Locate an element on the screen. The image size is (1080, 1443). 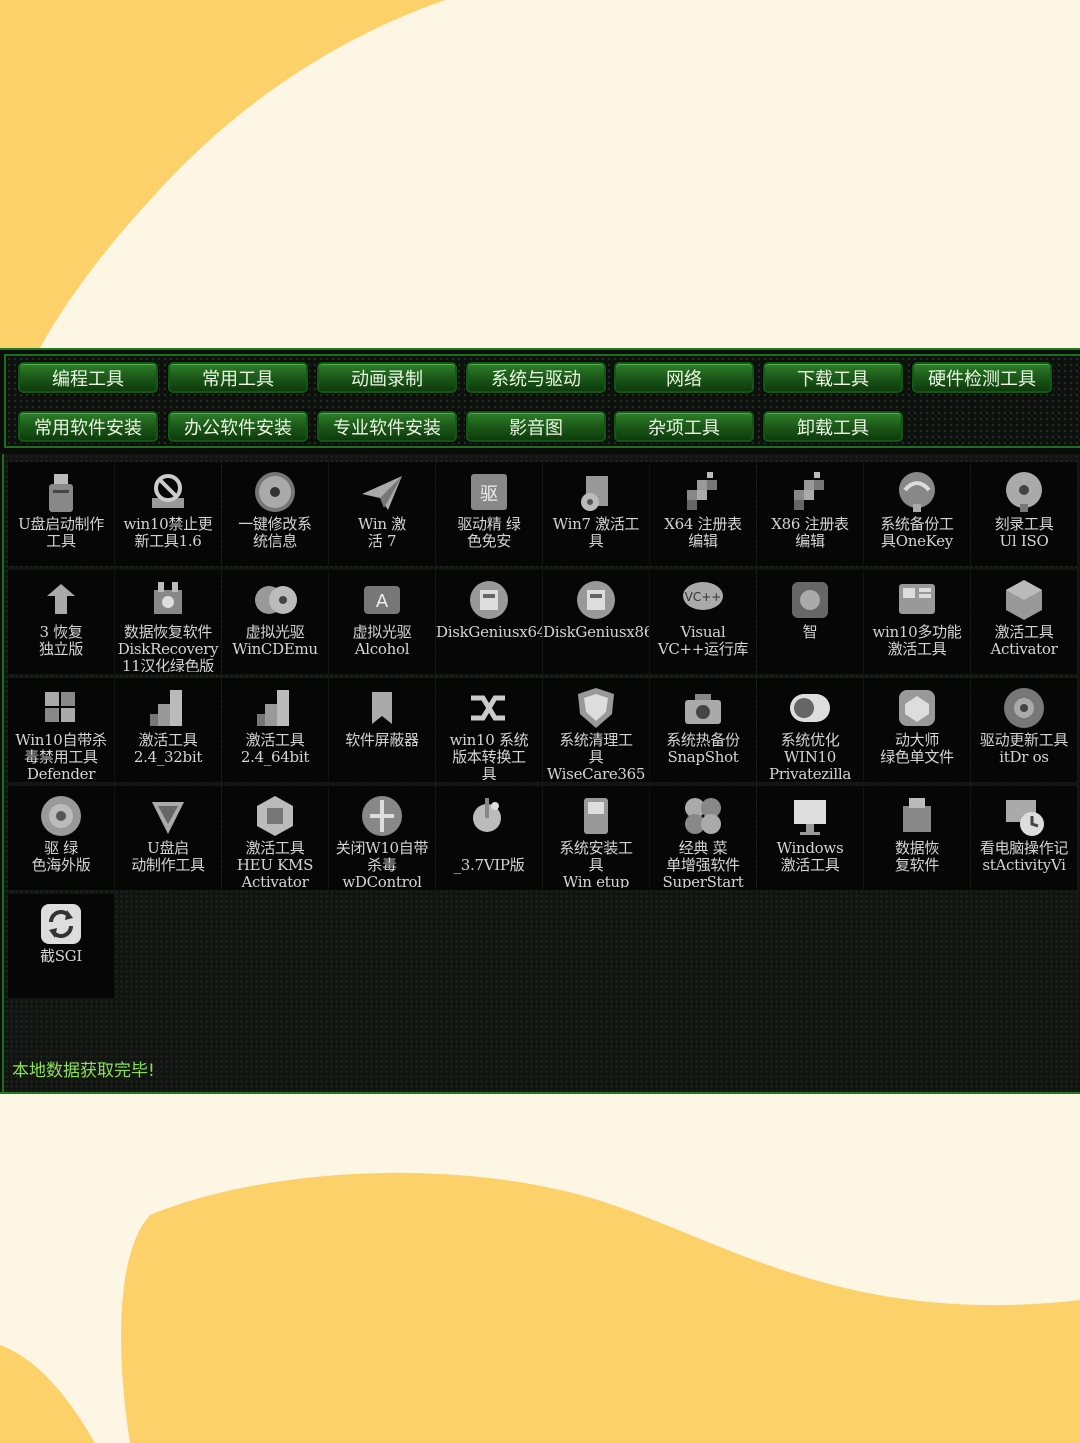
tool-tile: VC++ Visual VC++运行库 is located at coordinates (703, 622).